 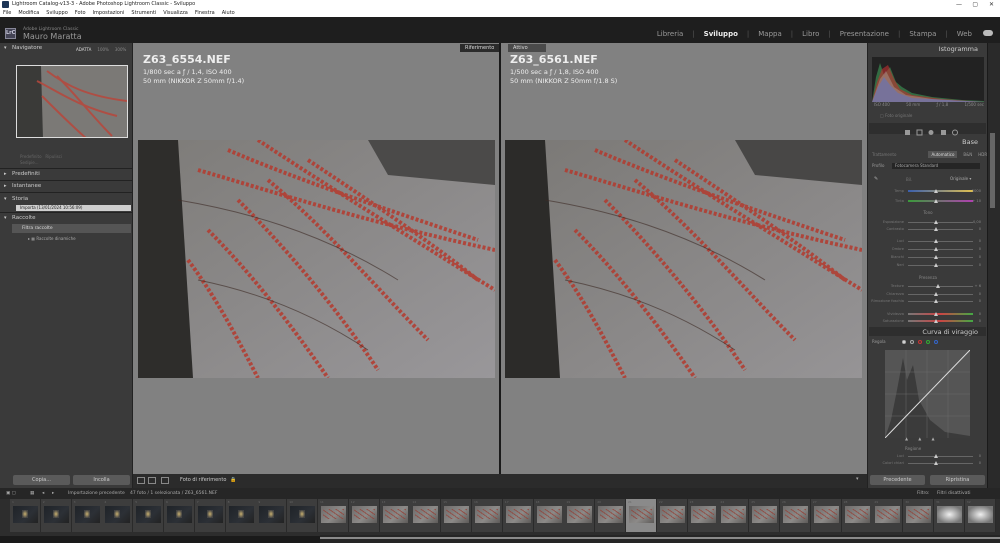 What do you see at coordinates (927, 301) in the screenshot?
I see `slider-rimozione-foschia: Rimozione foschia 0` at bounding box center [927, 301].